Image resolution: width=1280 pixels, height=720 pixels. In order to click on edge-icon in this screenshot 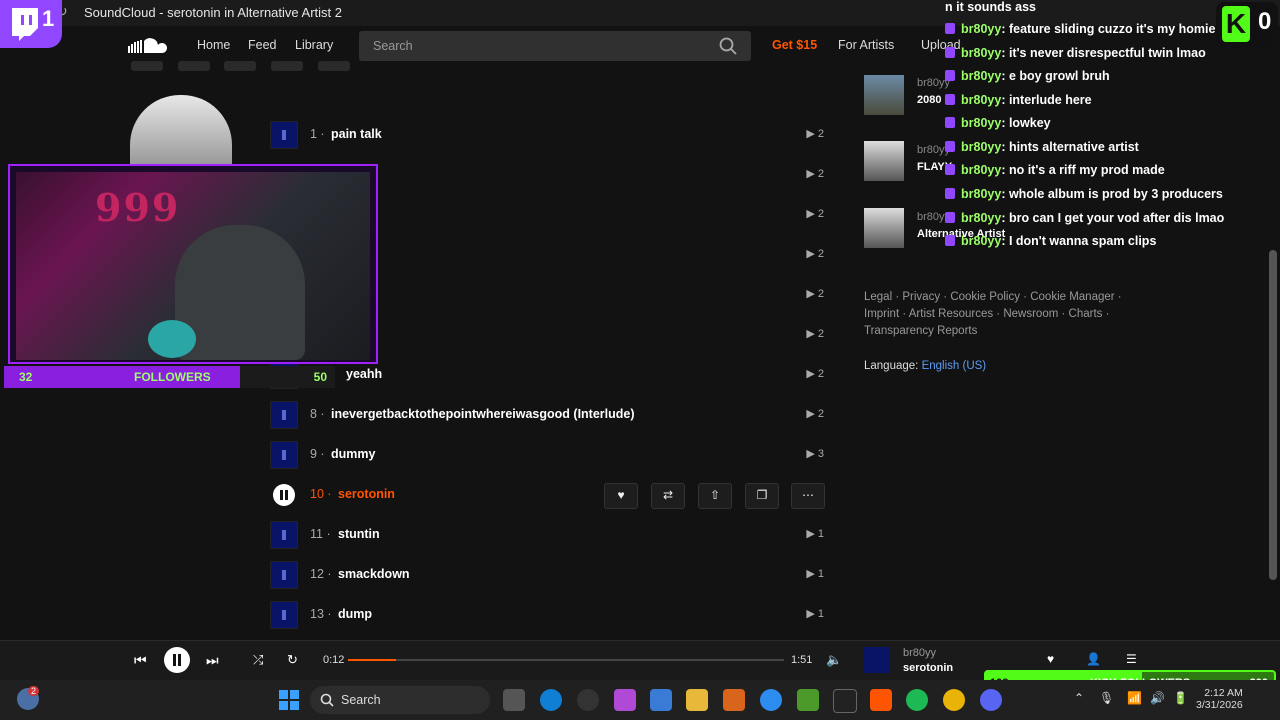, I will do `click(551, 700)`.